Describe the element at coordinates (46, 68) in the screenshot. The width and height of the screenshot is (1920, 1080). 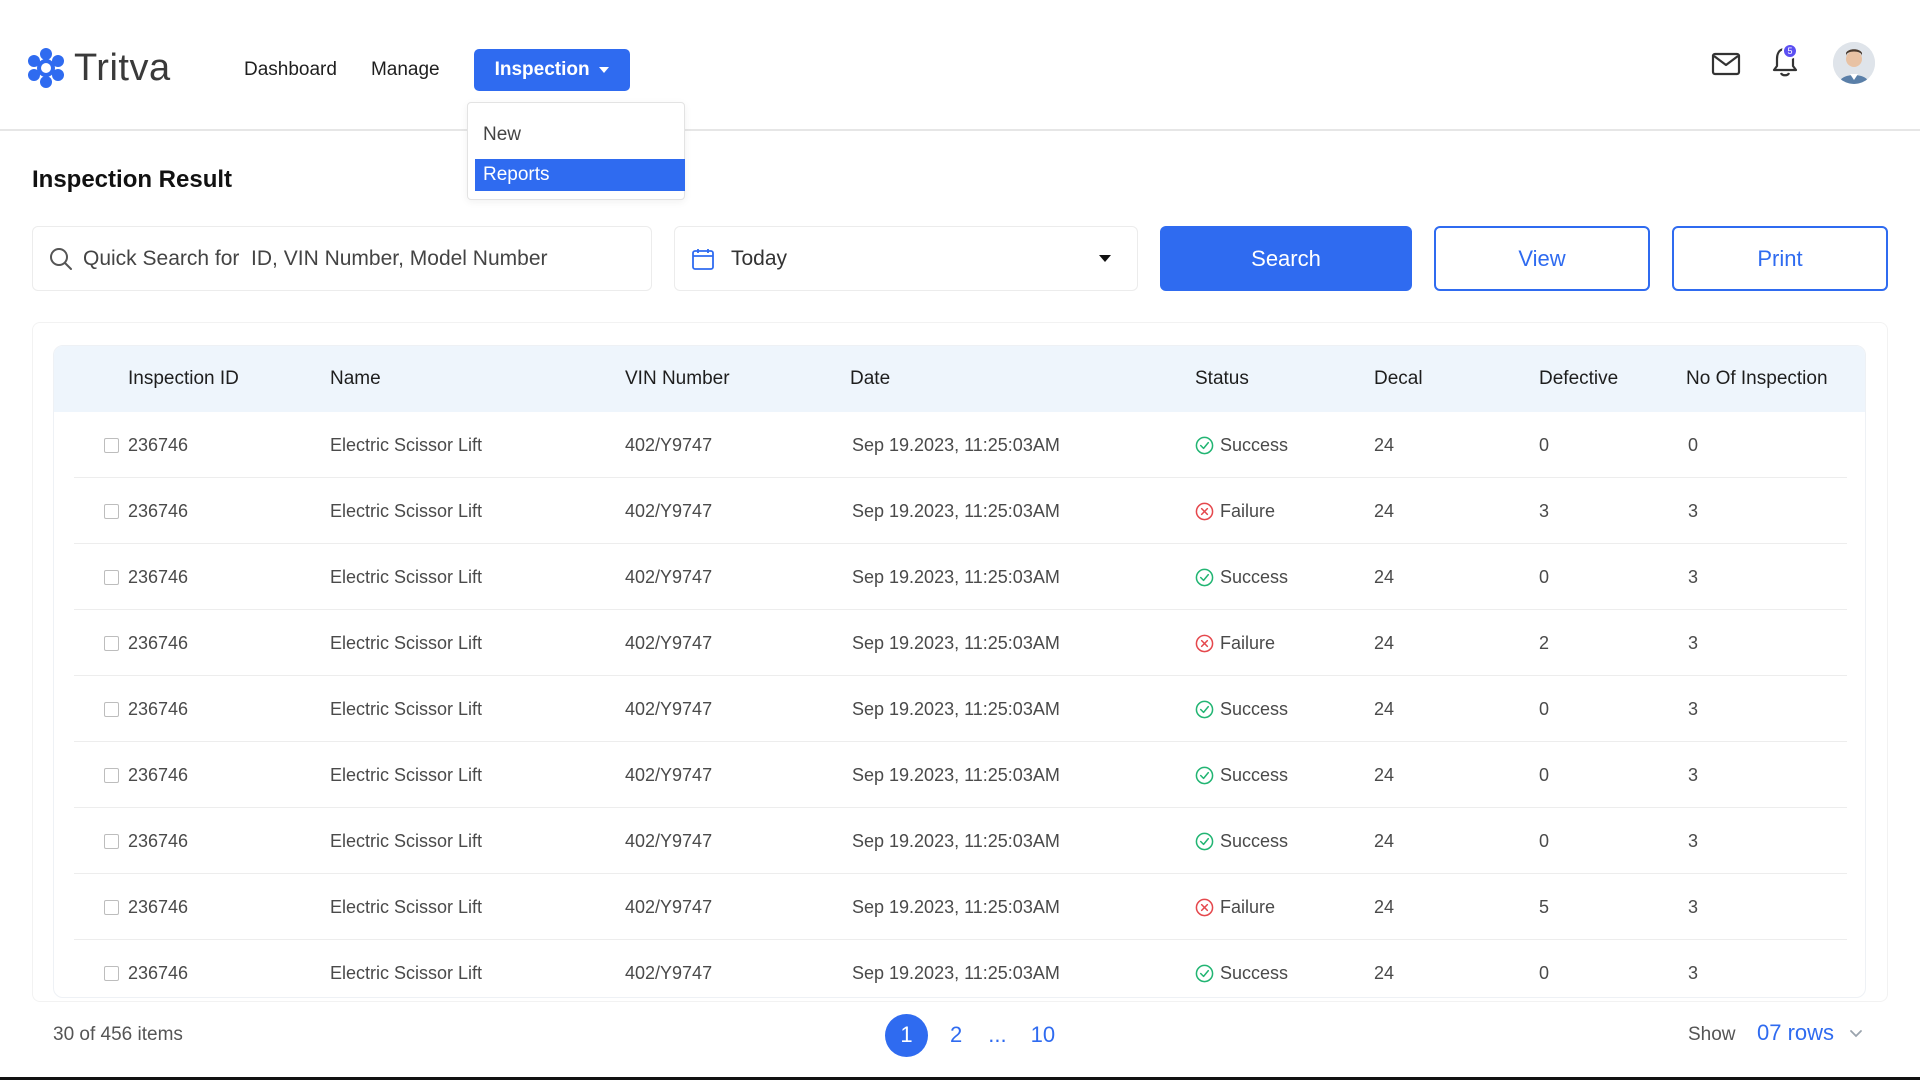
I see `logo-icon` at that location.